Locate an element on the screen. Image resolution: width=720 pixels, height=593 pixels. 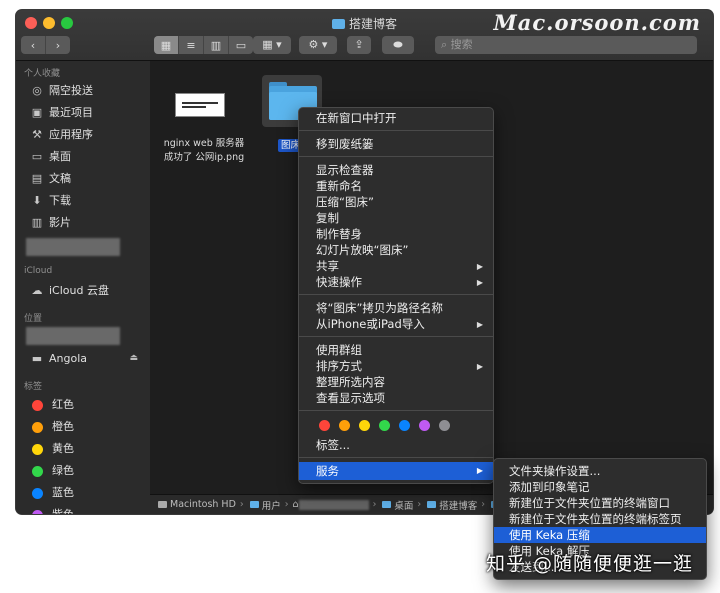
sidebar-item-airdrop: ◎ 隔空投送 is located at coordinates (61, 91).